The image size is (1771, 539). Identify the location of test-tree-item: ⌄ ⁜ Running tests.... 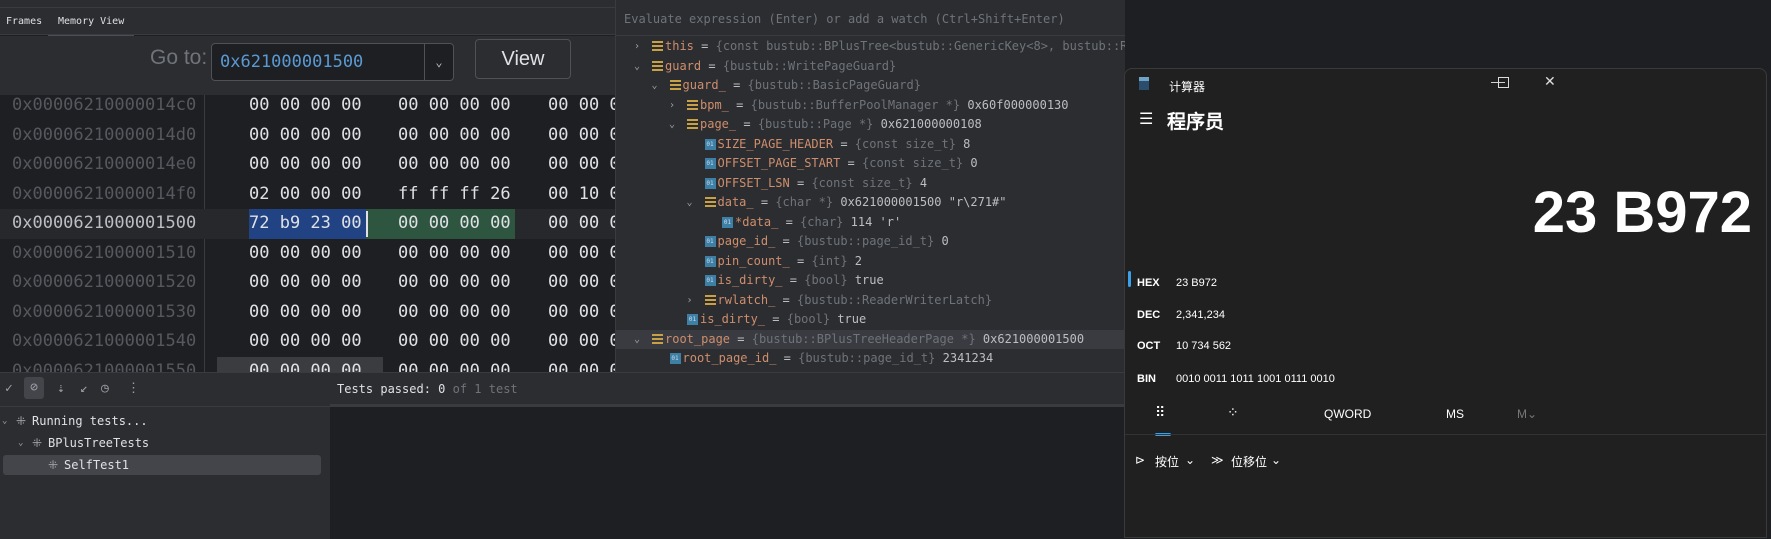
(160, 421).